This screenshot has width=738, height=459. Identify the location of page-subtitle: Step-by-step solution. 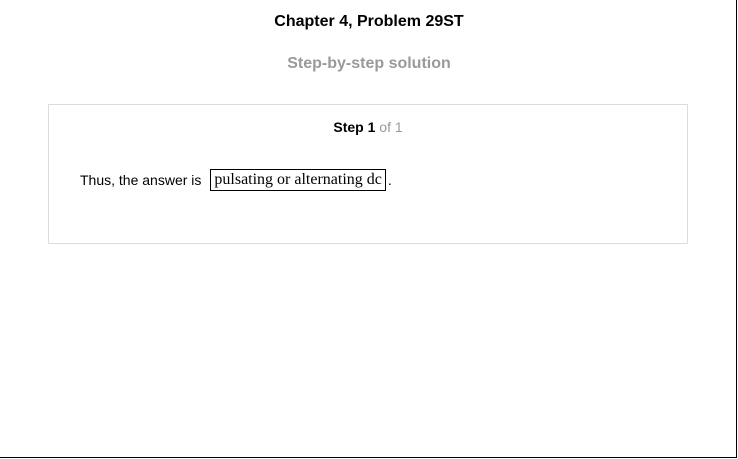
(369, 63).